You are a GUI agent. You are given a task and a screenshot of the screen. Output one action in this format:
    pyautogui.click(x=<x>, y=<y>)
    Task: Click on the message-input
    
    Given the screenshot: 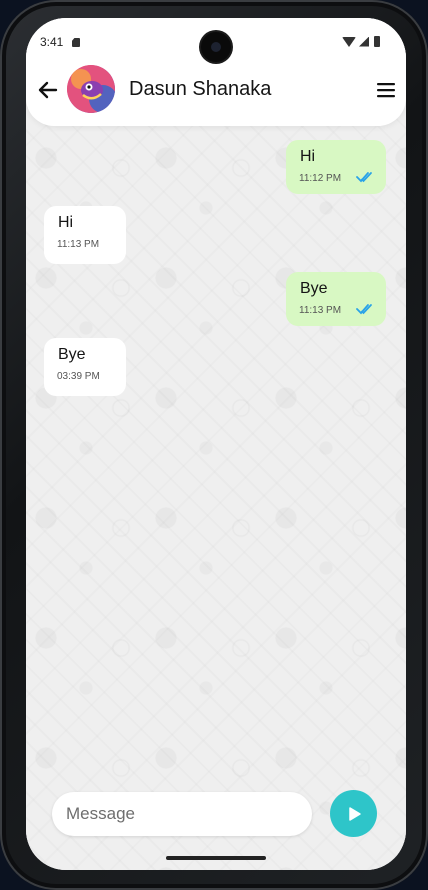 What is the action you would take?
    pyautogui.click(x=182, y=814)
    